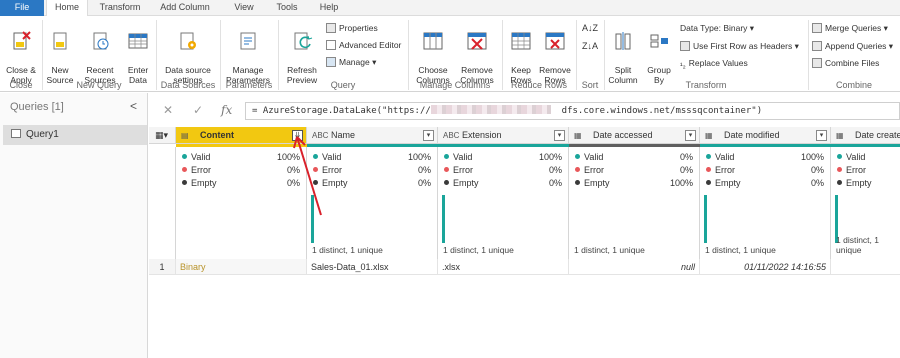  What do you see at coordinates (714, 63) in the screenshot?
I see `replace-values-button: ¹₂ Replace Values` at bounding box center [714, 63].